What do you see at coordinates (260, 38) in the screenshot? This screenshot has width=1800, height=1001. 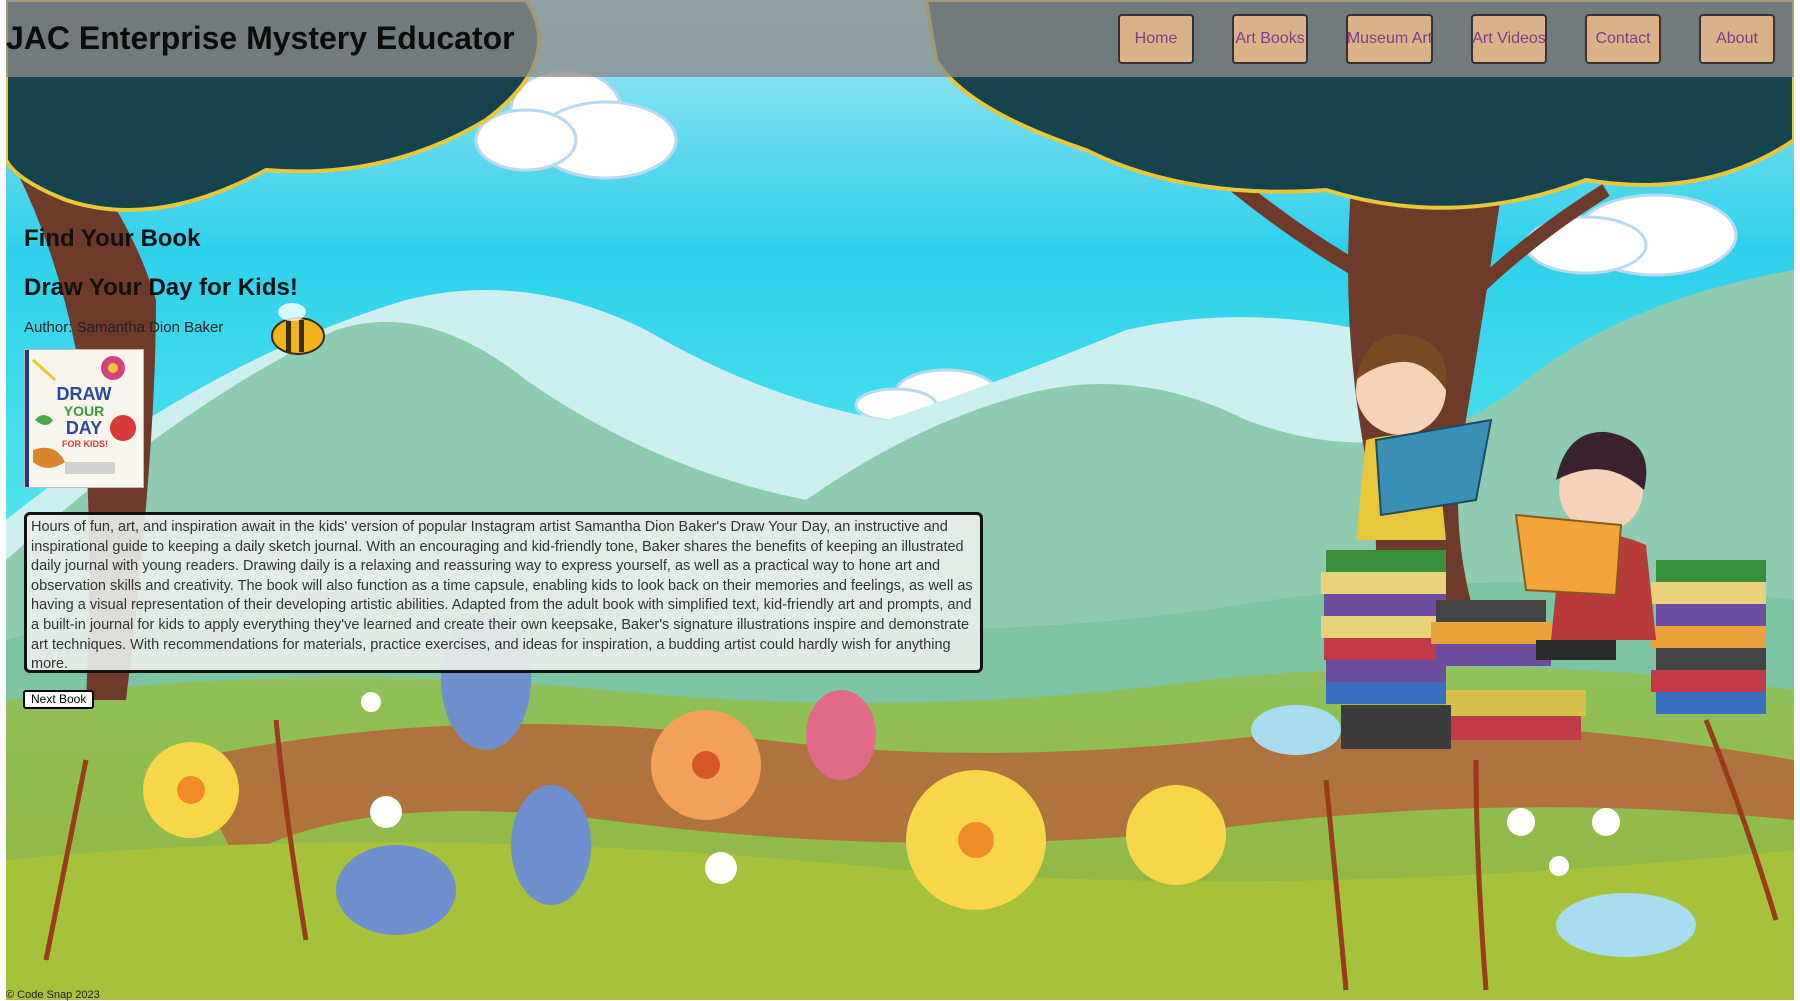 I see `site-title: JAC Enterprise Mystery Educator` at bounding box center [260, 38].